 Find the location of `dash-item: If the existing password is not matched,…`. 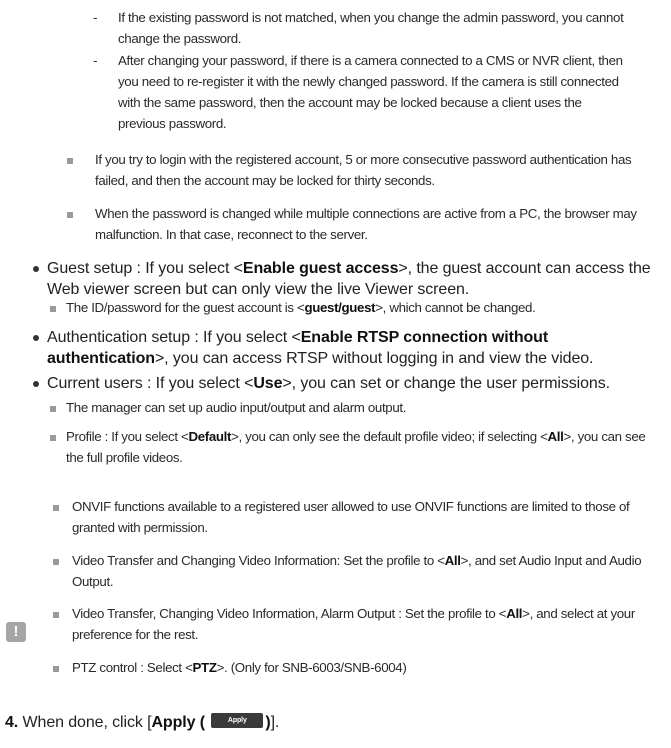

dash-item: If the existing password is not matched,… is located at coordinates (371, 28).